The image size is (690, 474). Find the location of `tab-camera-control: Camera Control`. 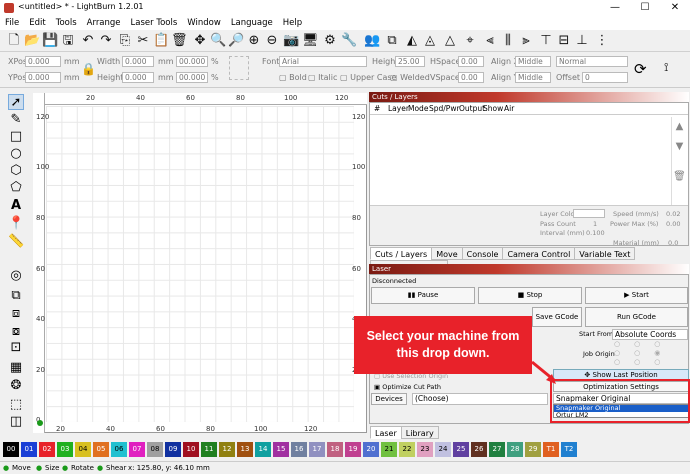

tab-camera-control: Camera Control is located at coordinates (539, 253).